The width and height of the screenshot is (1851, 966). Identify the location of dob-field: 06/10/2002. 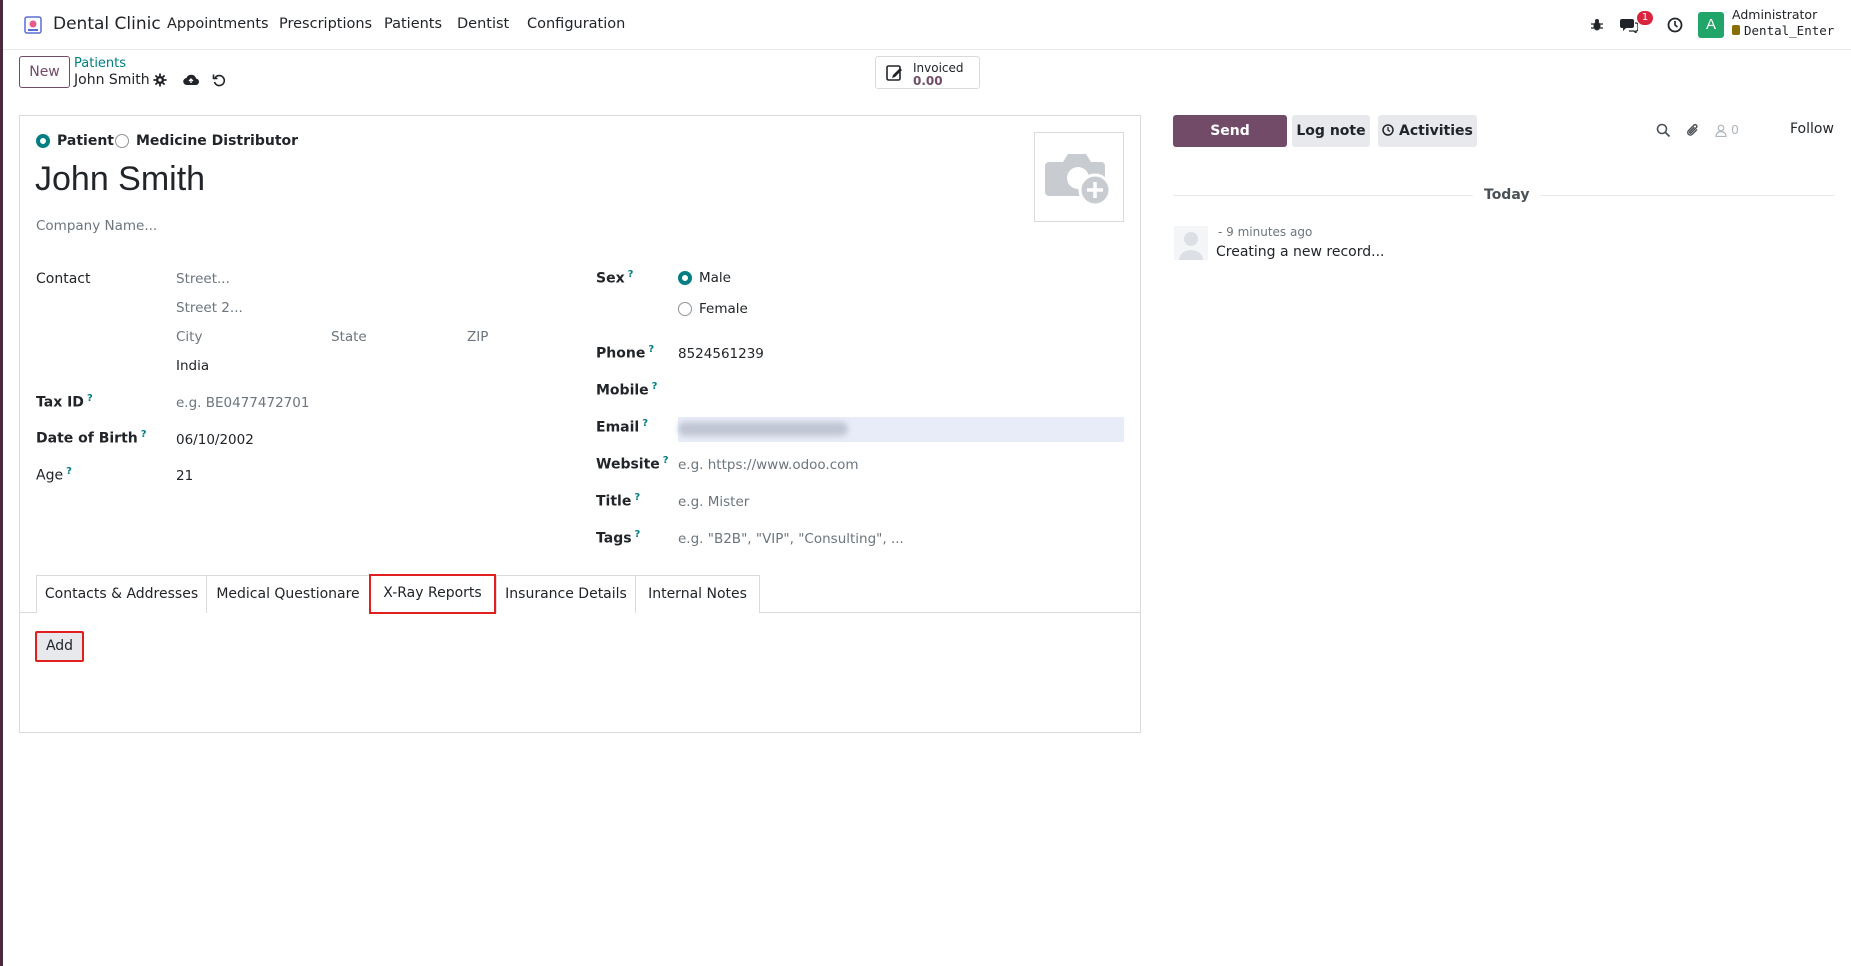
(215, 440).